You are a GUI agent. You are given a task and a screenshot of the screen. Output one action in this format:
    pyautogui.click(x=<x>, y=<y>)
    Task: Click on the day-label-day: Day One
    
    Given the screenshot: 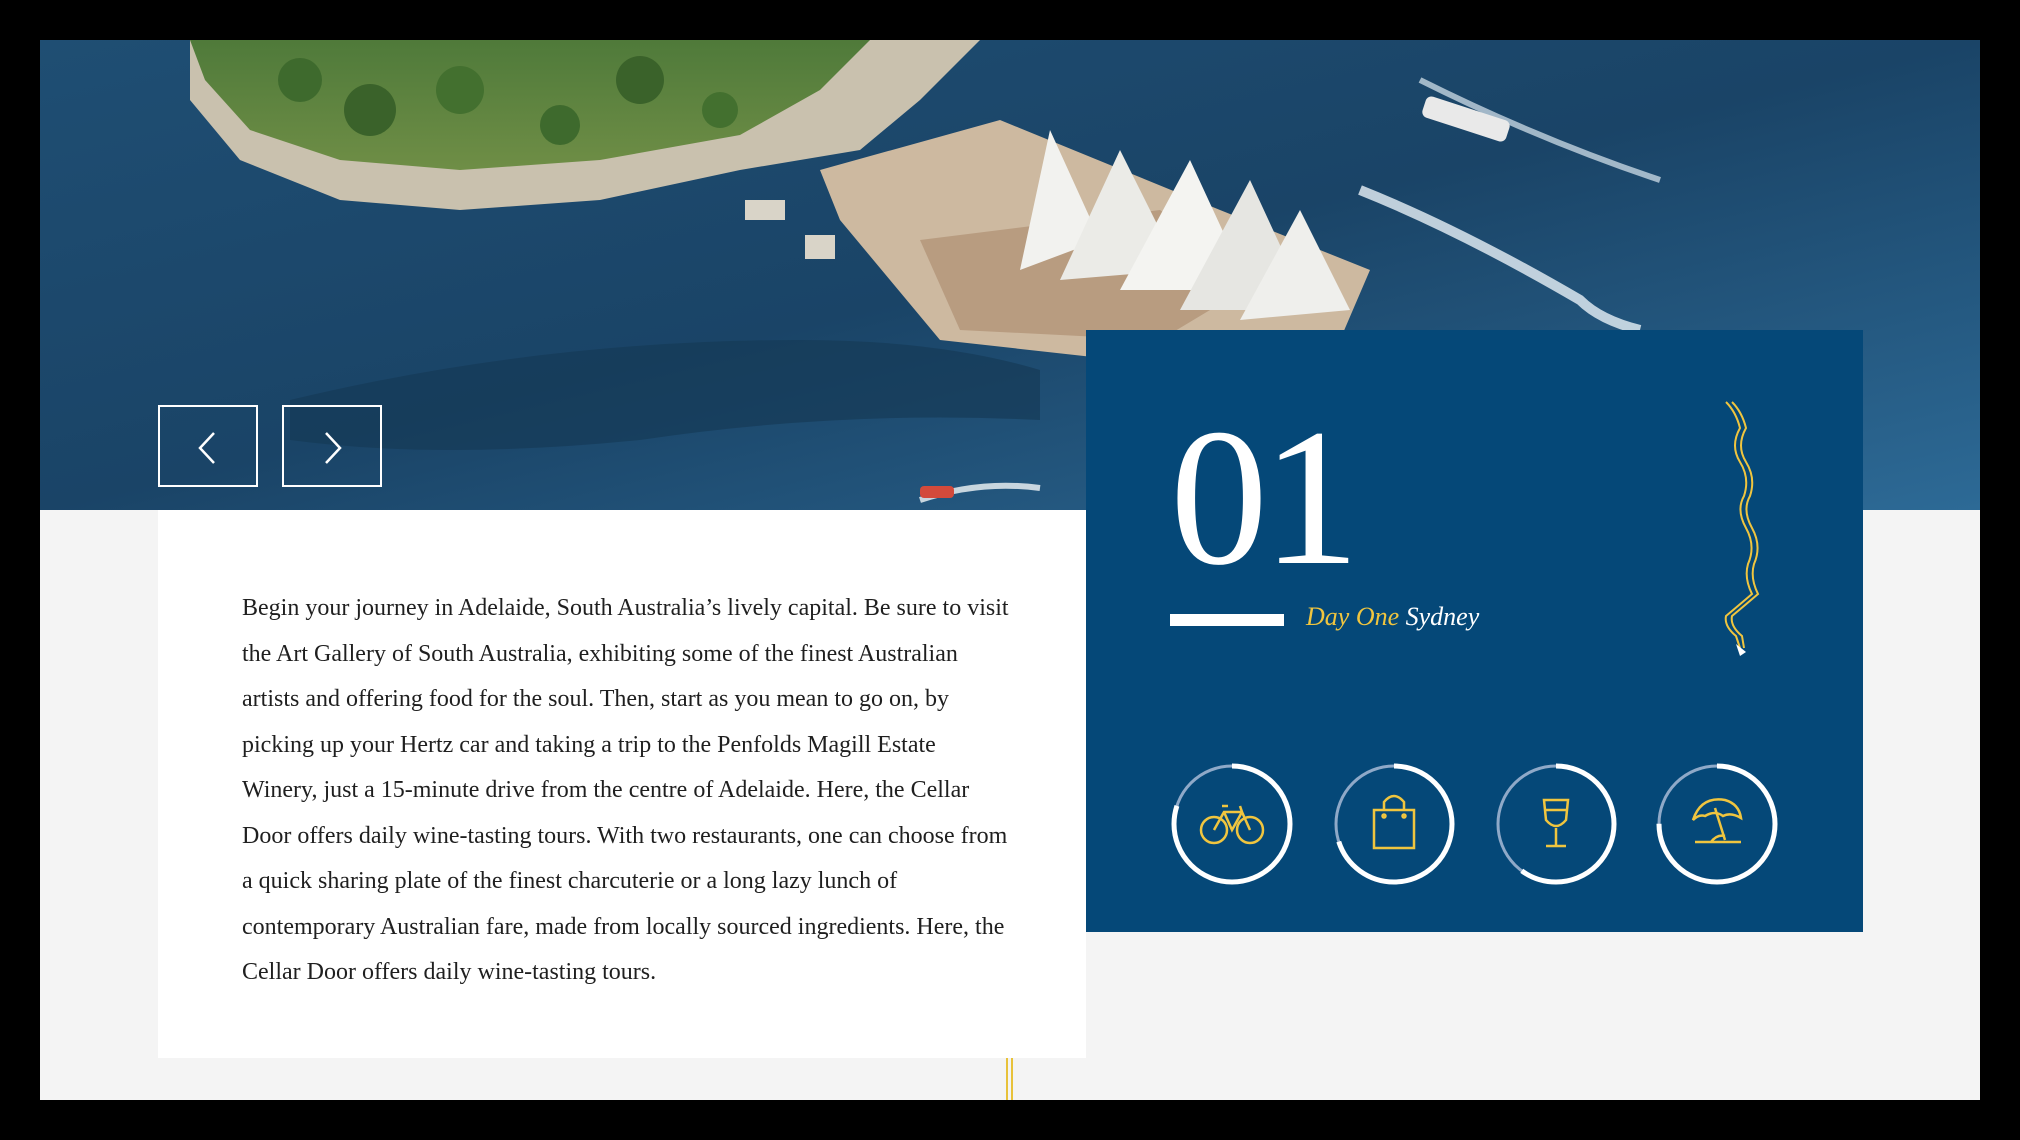 What is the action you would take?
    pyautogui.click(x=1353, y=616)
    